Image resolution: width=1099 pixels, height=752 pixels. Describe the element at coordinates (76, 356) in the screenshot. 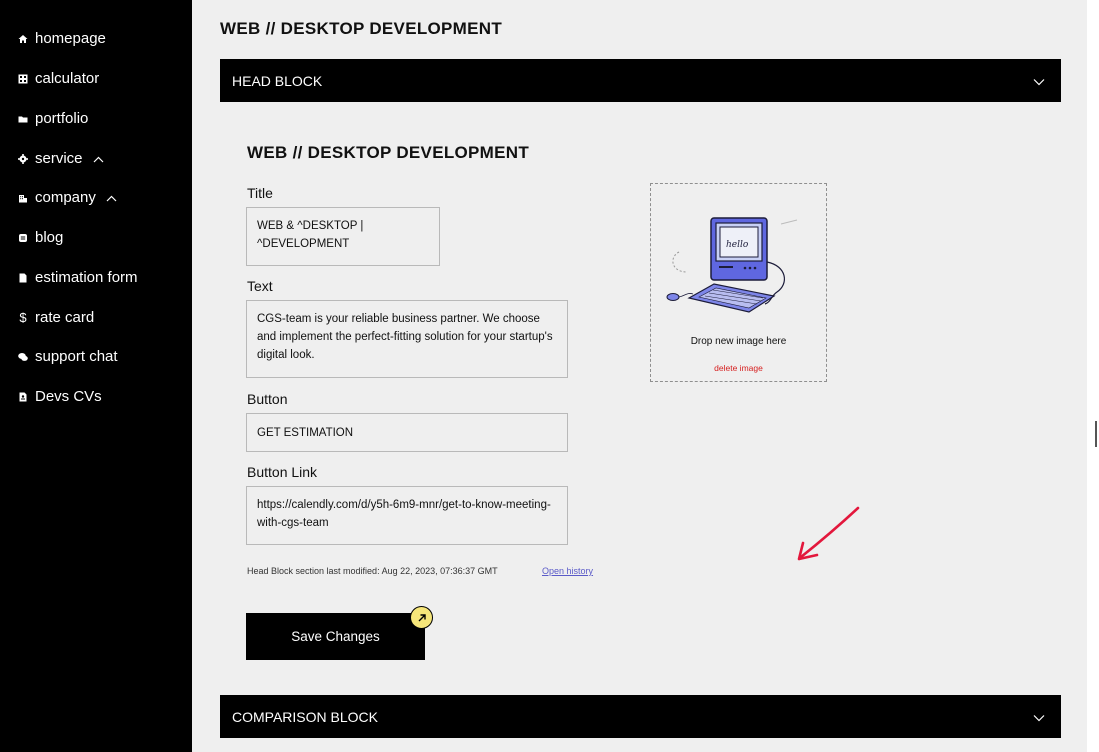

I see `sidebar-item-label: support chat` at that location.